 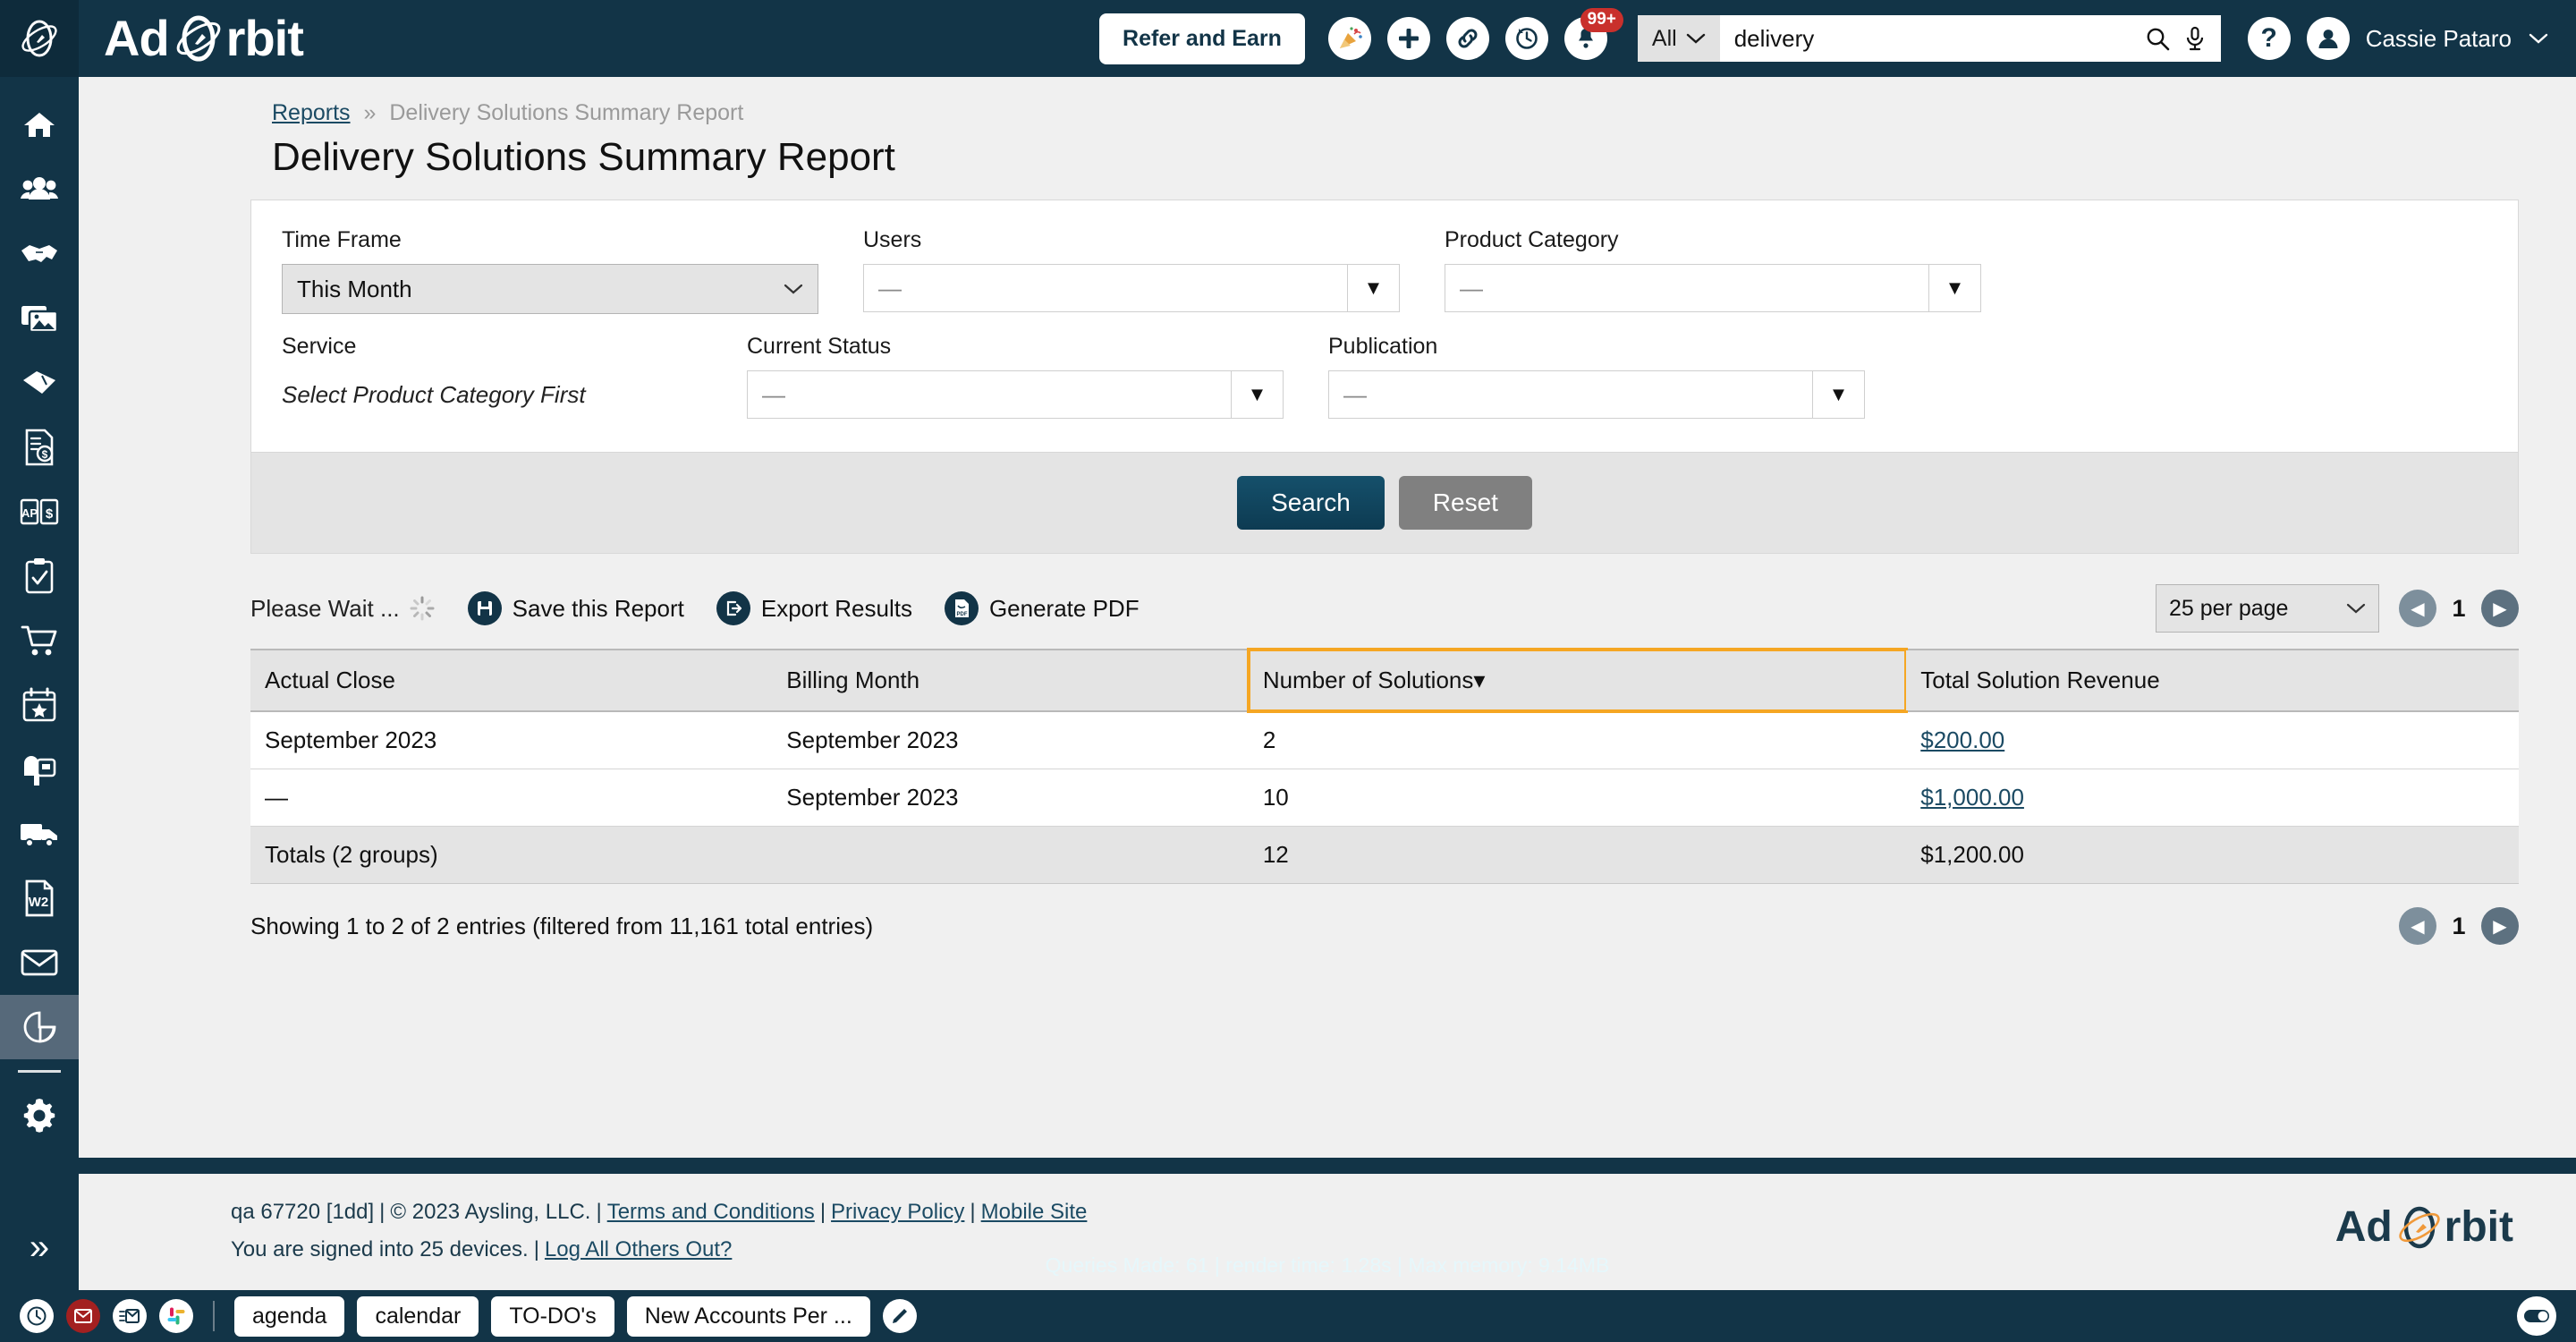 I want to click on party-popper-glyph, so click(x=1350, y=38).